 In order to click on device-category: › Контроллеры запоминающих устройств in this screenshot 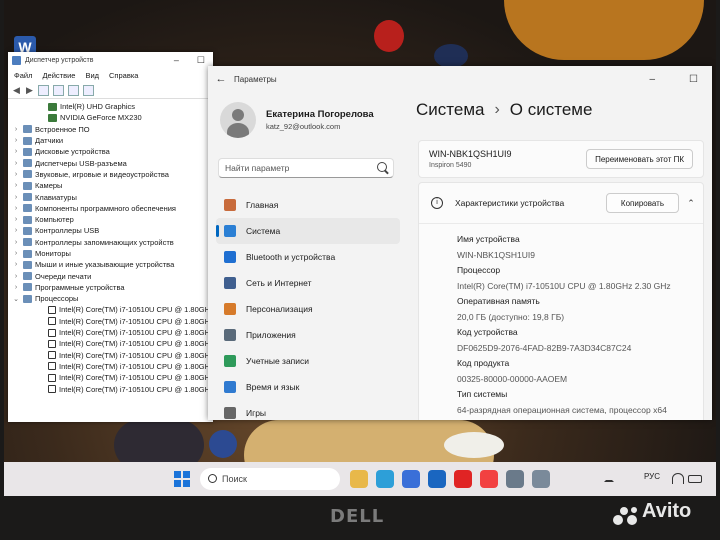, I will do `click(112, 242)`.